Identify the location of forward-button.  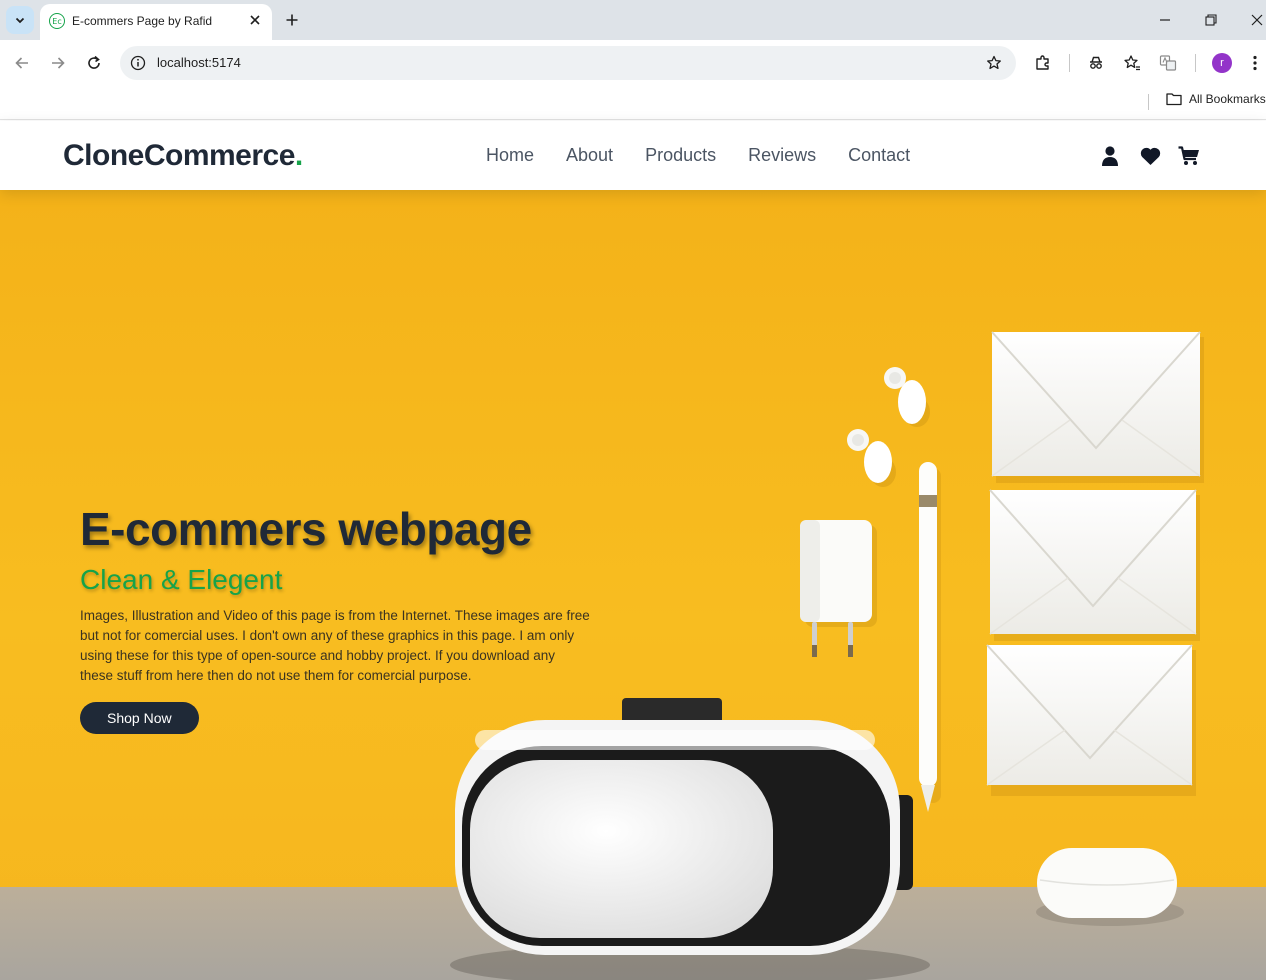
(58, 63).